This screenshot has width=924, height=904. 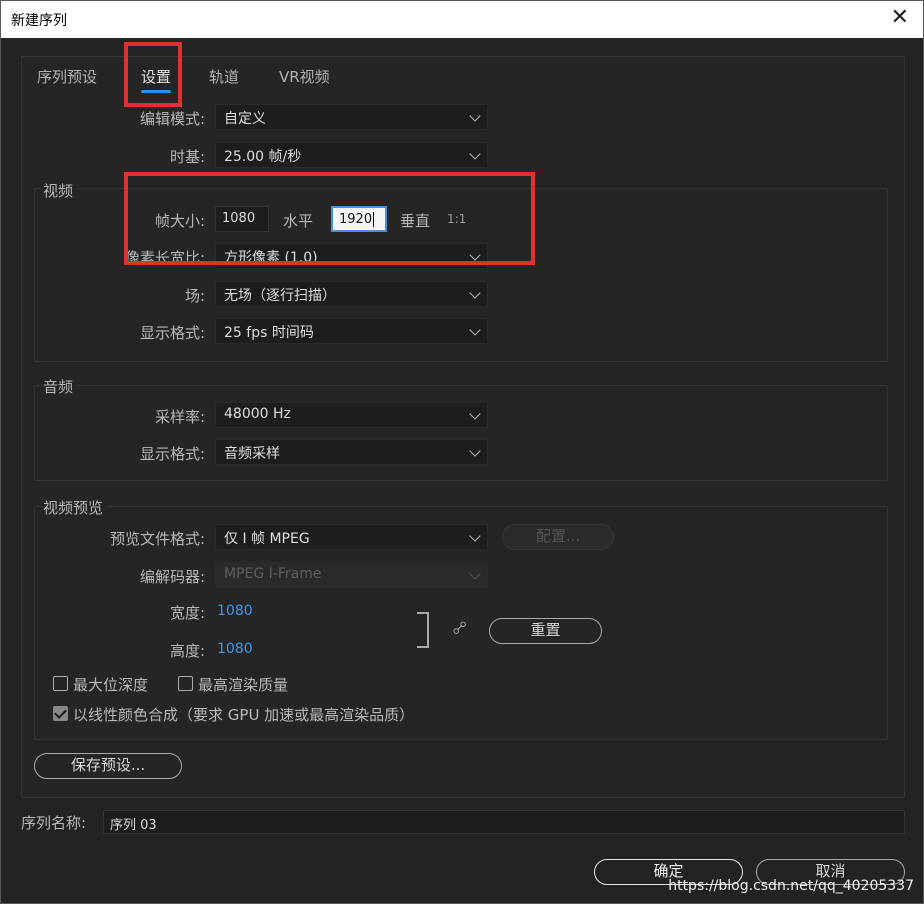 What do you see at coordinates (415, 221) in the screenshot?
I see `vertical-label: 垂直` at bounding box center [415, 221].